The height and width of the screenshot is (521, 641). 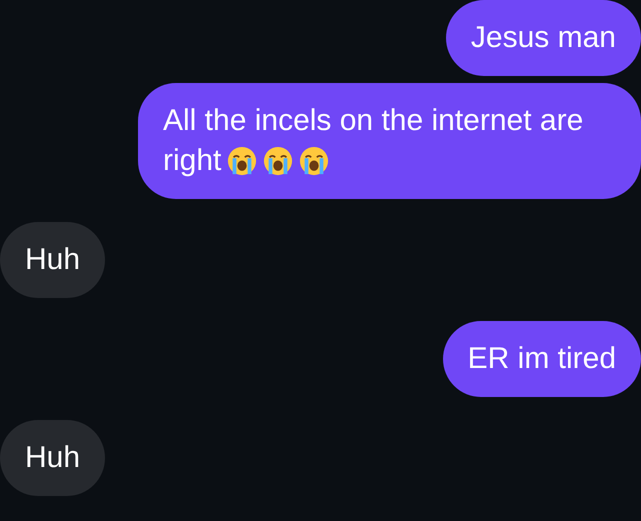 What do you see at coordinates (543, 38) in the screenshot?
I see `message-bubble: Jesus man` at bounding box center [543, 38].